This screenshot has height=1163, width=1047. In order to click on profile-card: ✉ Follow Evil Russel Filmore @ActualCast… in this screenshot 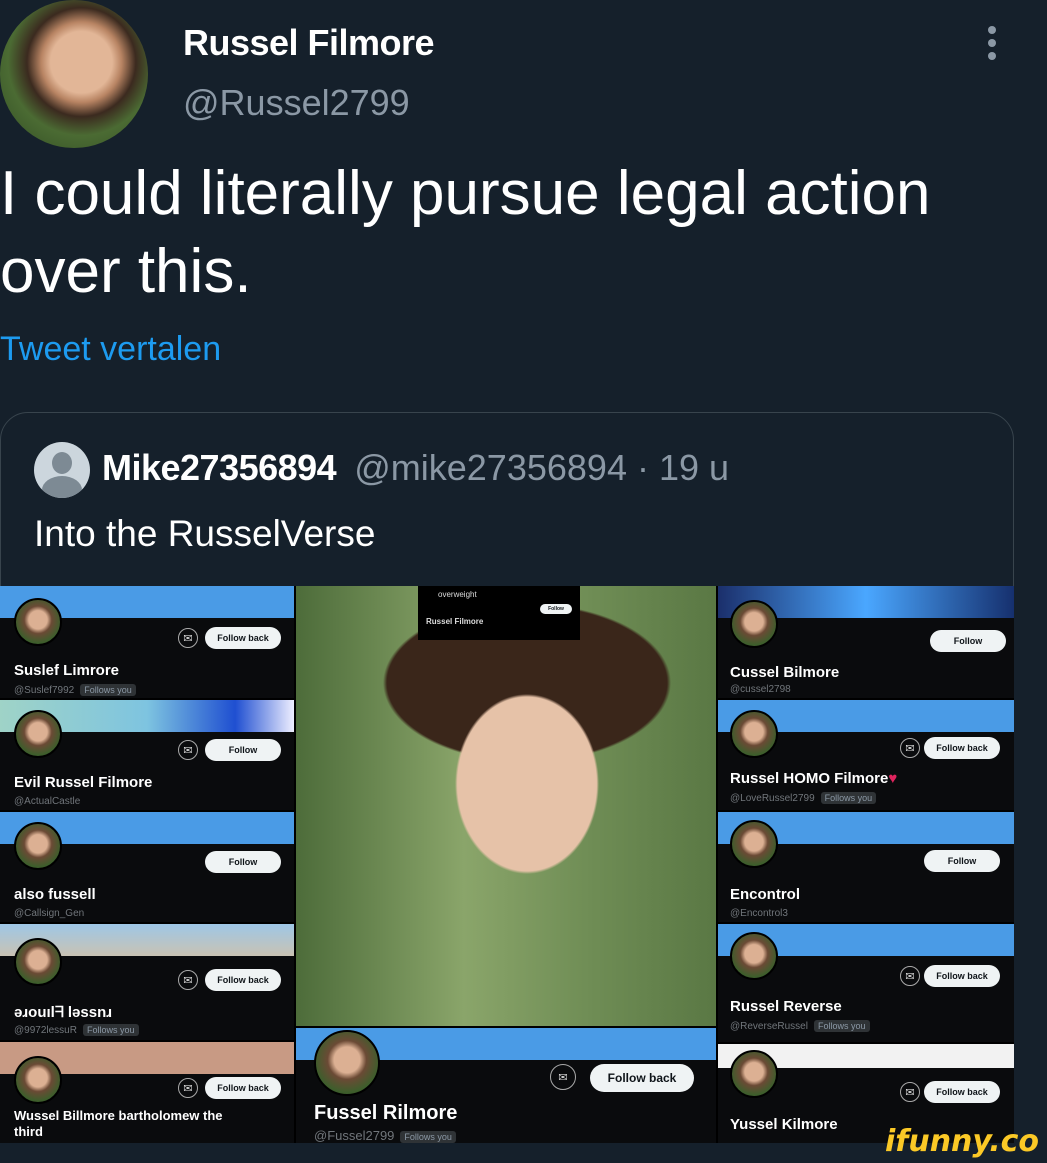, I will do `click(147, 755)`.